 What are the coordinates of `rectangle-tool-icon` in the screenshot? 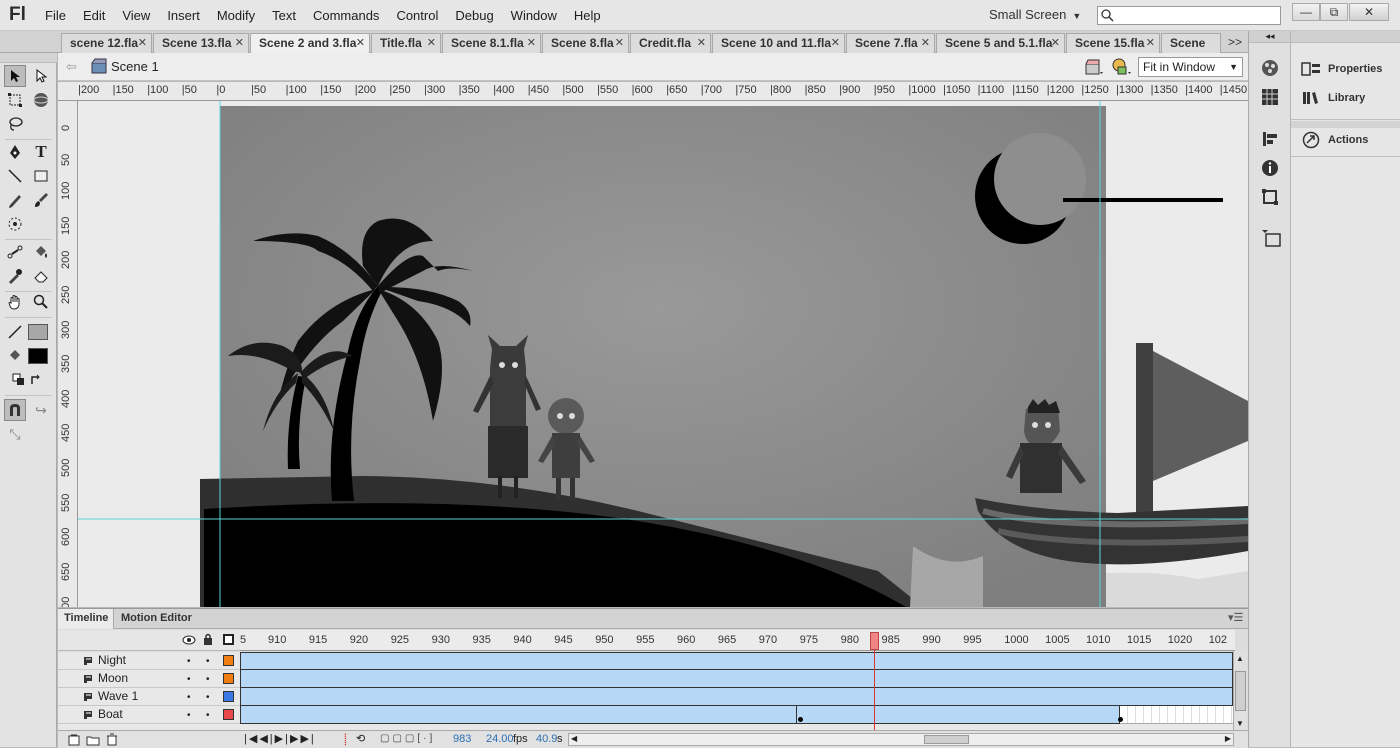 It's located at (41, 176).